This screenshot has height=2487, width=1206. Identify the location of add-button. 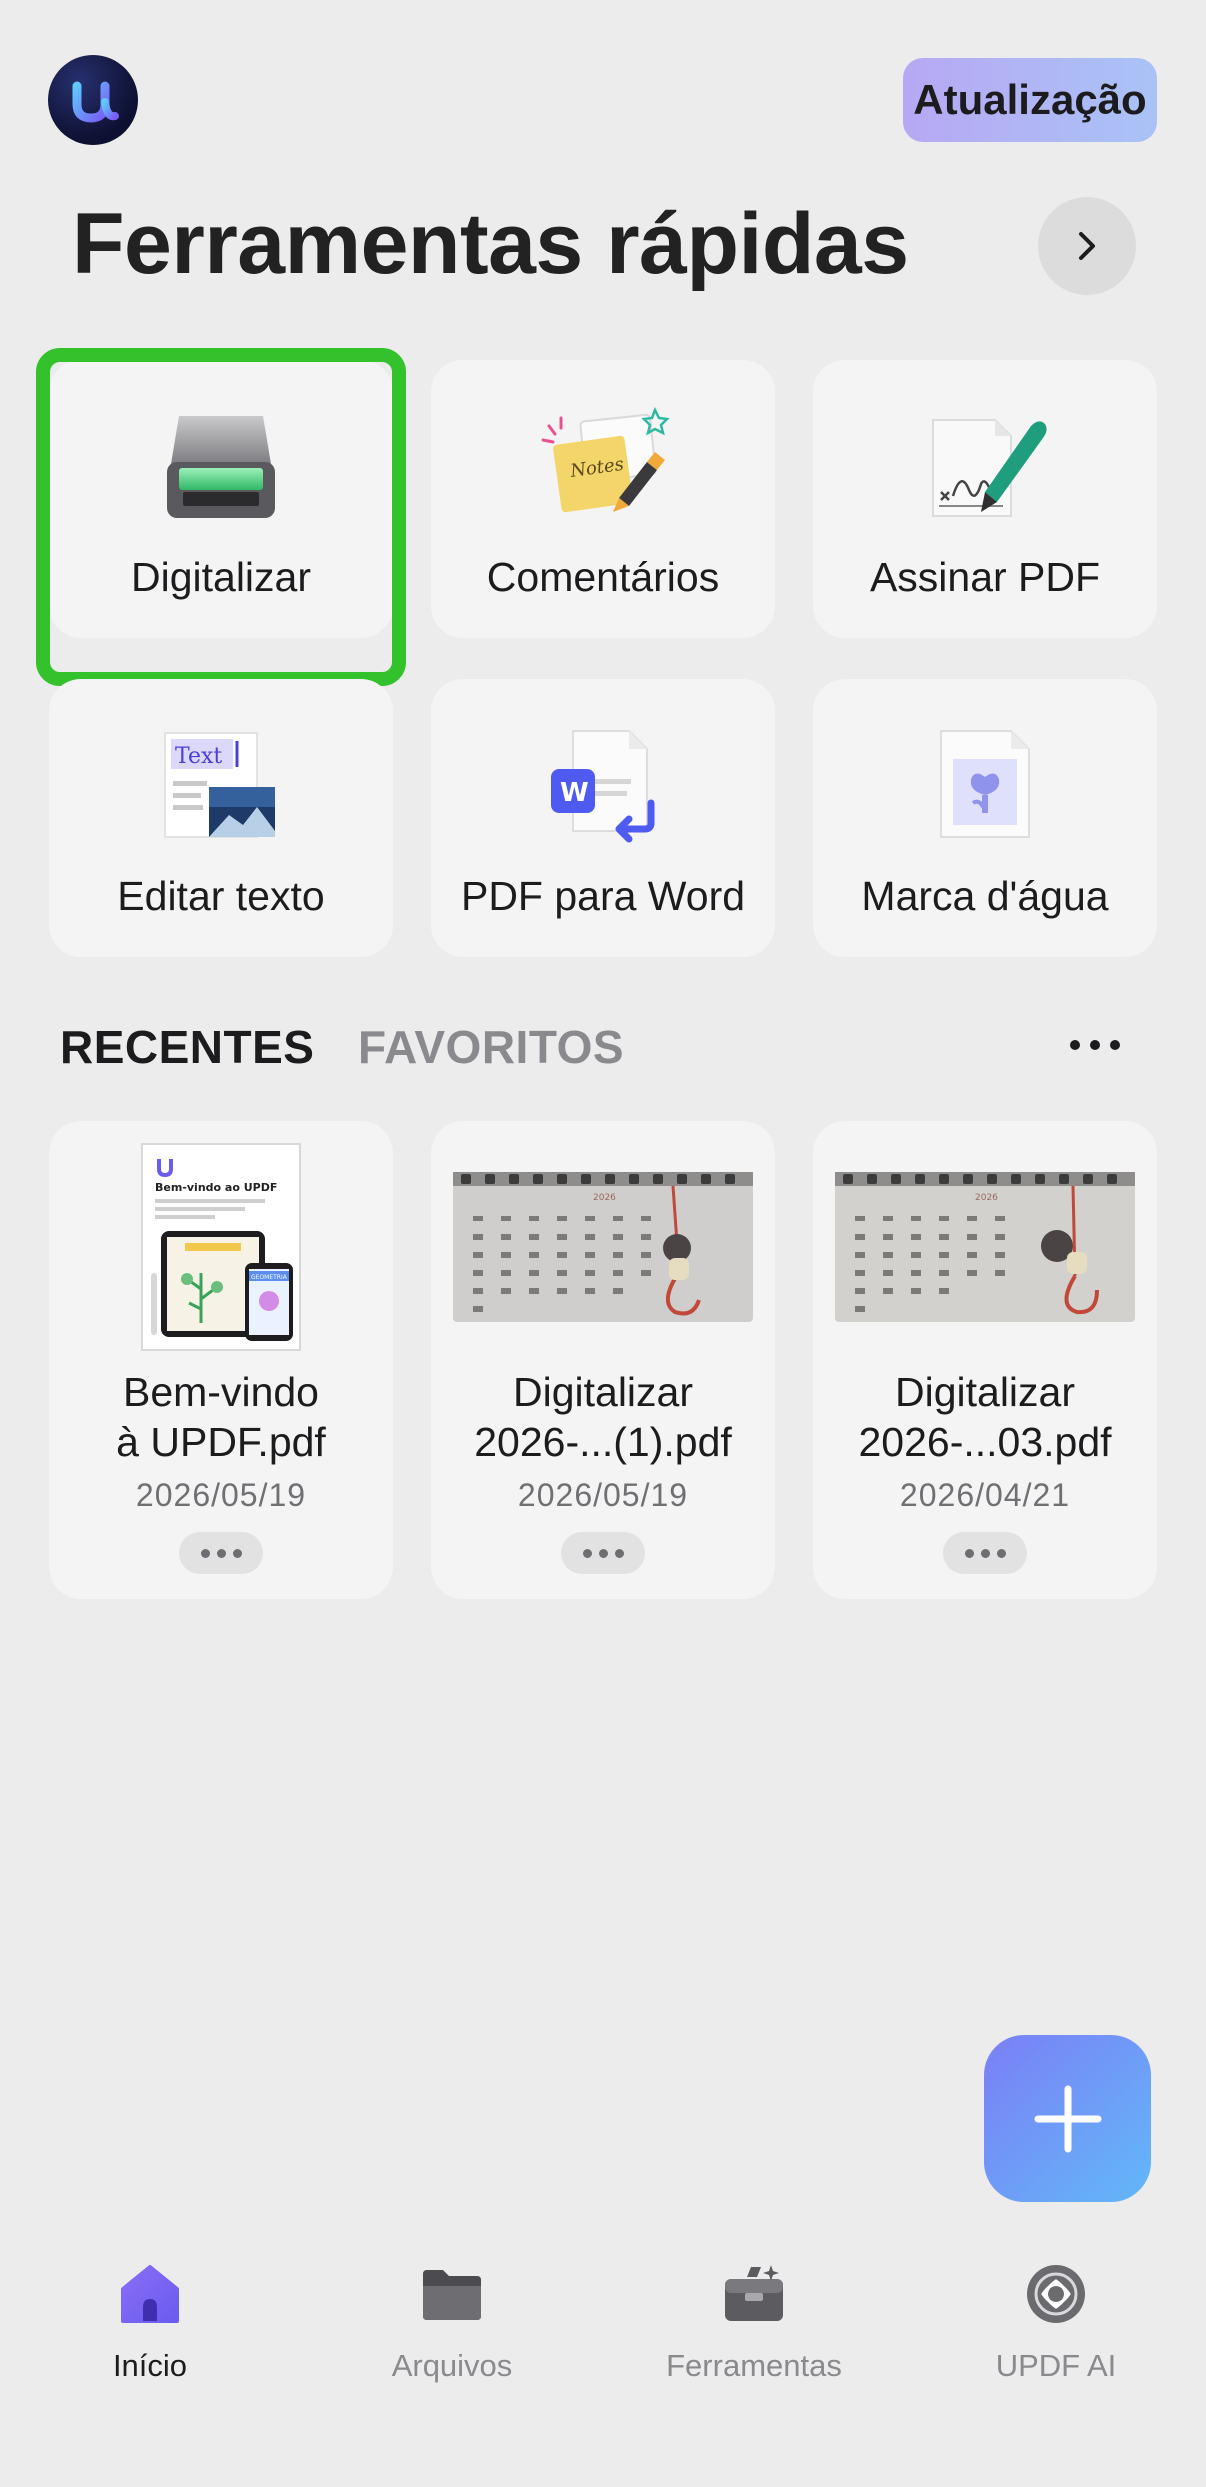
(1067, 2118).